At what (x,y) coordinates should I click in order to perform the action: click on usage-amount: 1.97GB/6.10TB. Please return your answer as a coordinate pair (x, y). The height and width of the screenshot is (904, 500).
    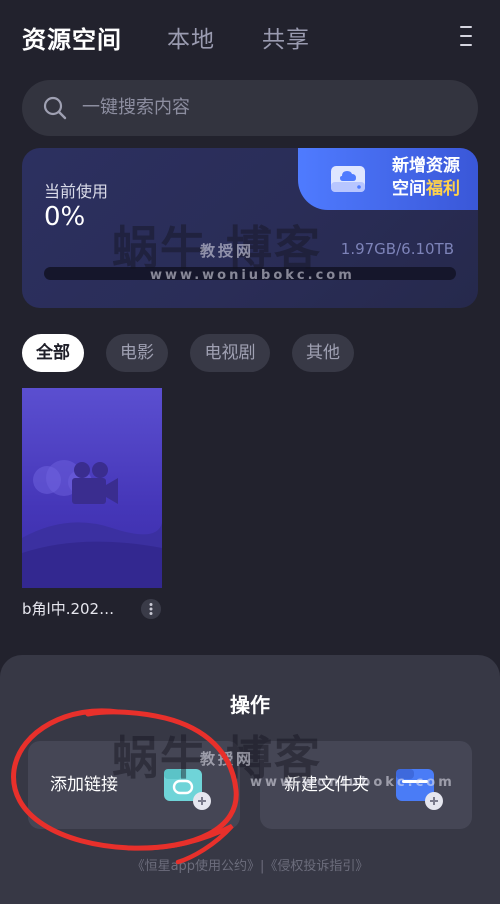
    Looking at the image, I should click on (397, 249).